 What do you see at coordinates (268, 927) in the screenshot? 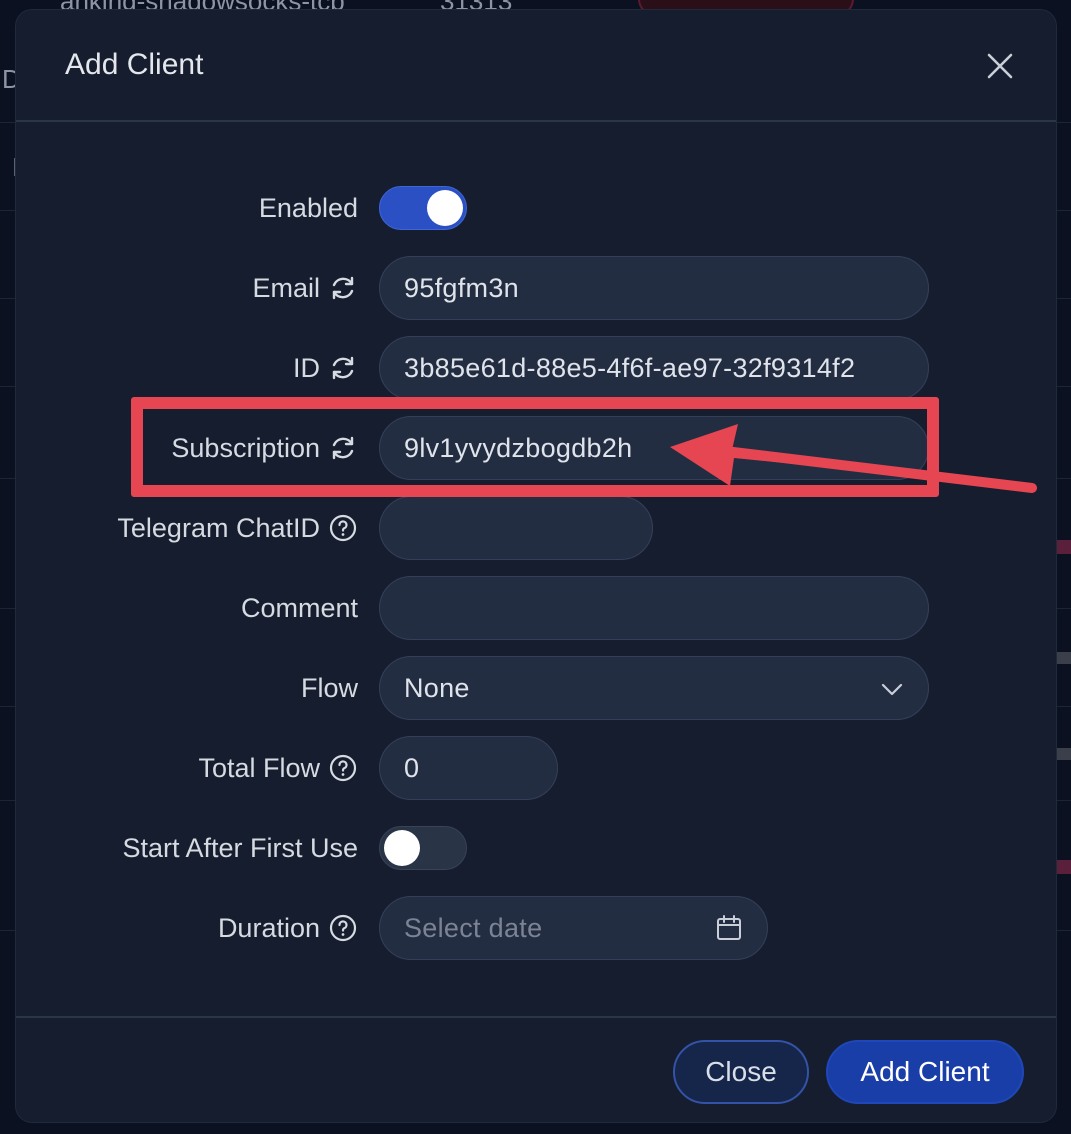
I see `duration-label-text: Duration` at bounding box center [268, 927].